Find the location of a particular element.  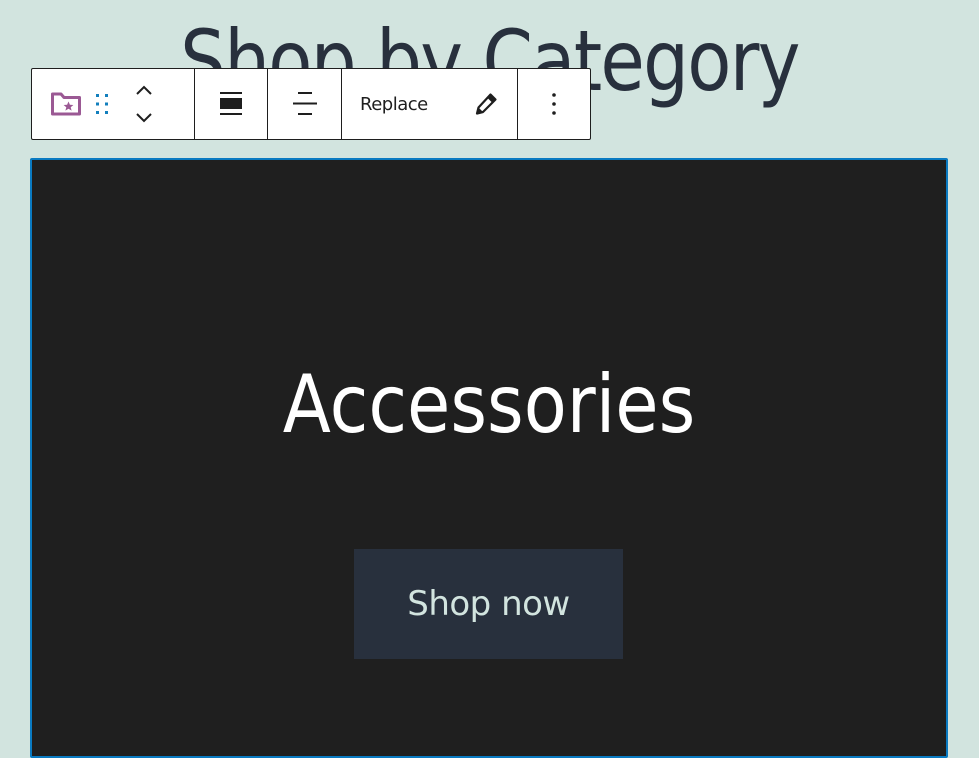

pencil-icon is located at coordinates (486, 104).